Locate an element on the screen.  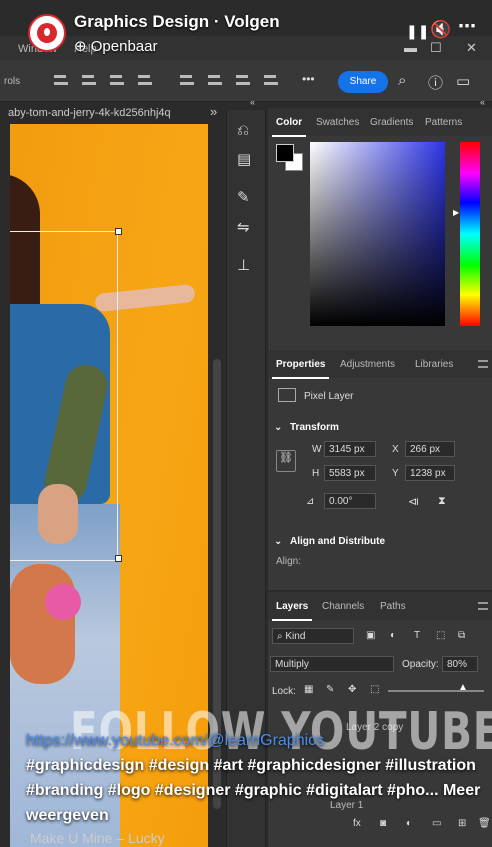
layer-filter-select: ⌕ Kind is located at coordinates (313, 636).